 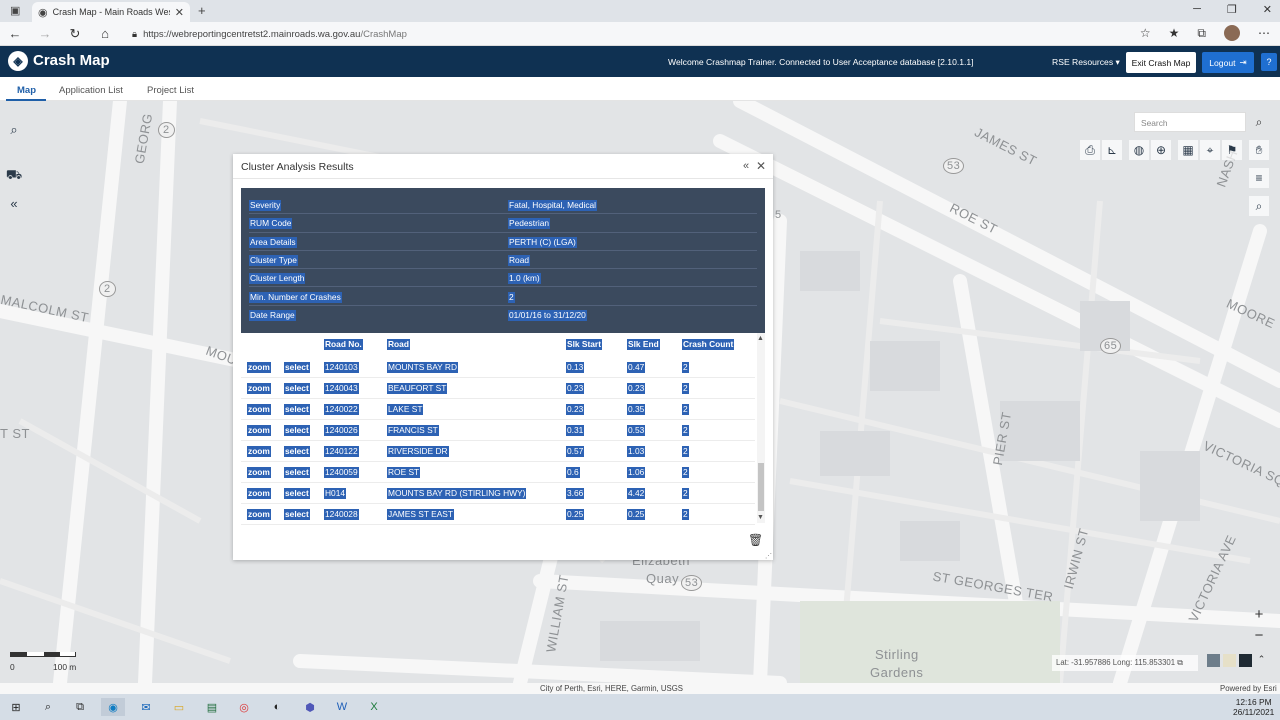 What do you see at coordinates (179, 707) in the screenshot?
I see `file-explorer-icon: ▭` at bounding box center [179, 707].